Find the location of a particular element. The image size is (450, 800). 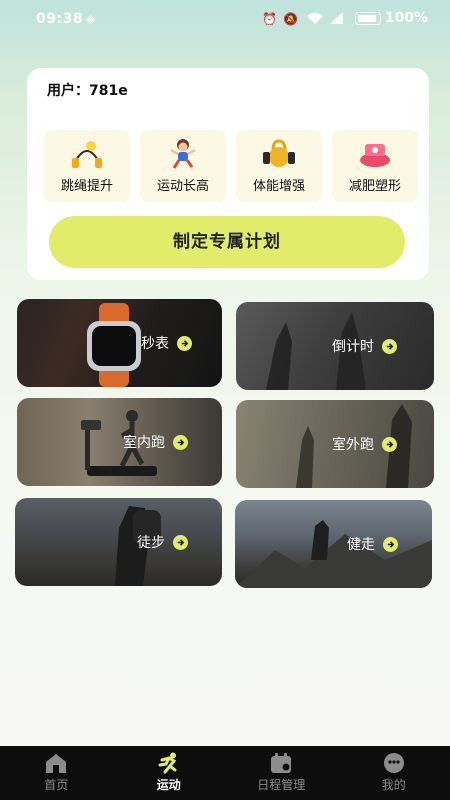

profile-icon is located at coordinates (393, 763).